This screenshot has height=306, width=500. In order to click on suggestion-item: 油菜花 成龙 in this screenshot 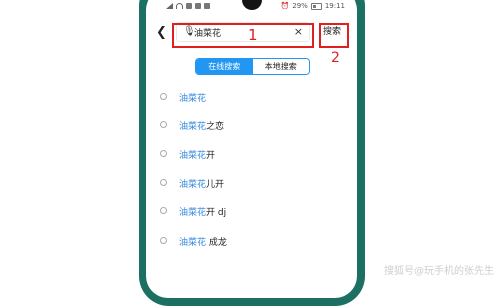, I will do `click(251, 241)`.